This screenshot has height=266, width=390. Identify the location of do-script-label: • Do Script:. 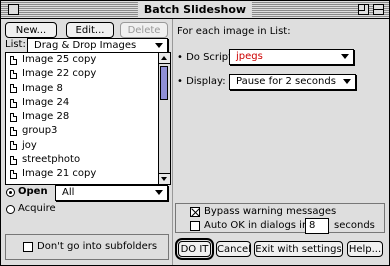
(206, 57).